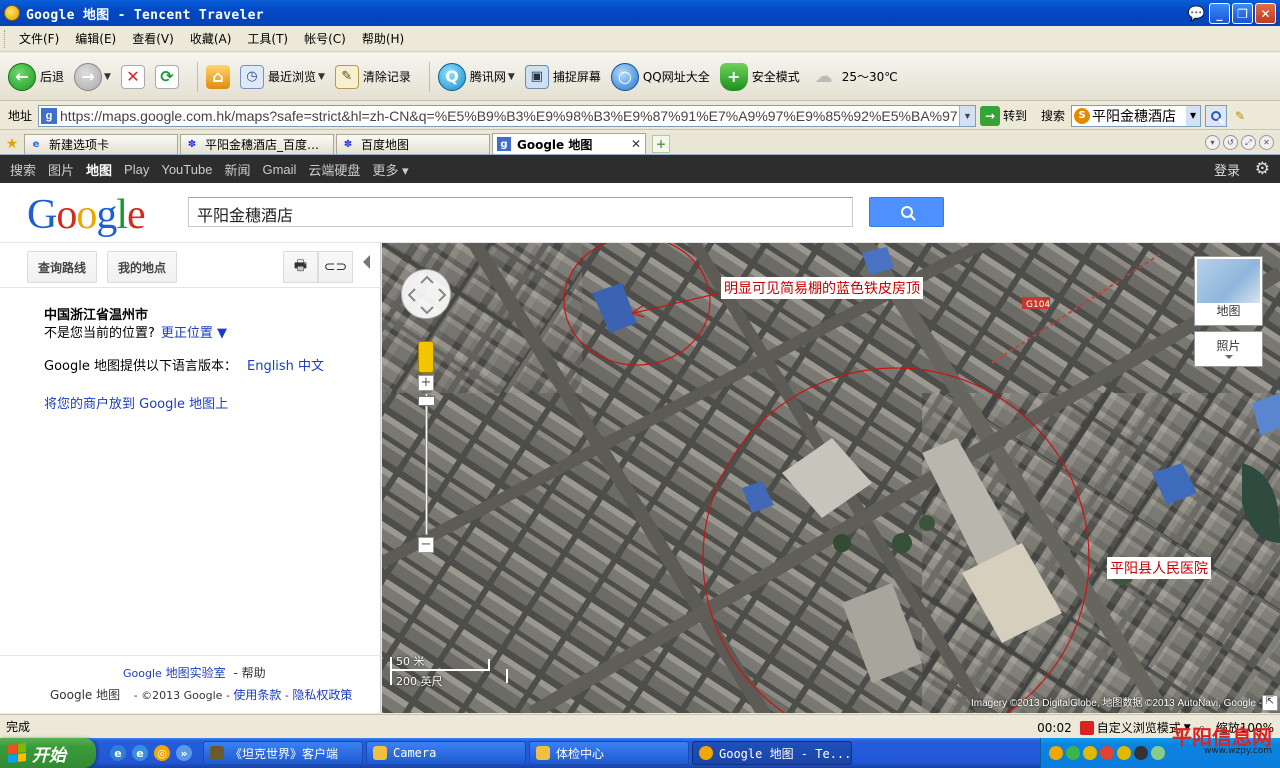 This screenshot has height=768, width=1280. Describe the element at coordinates (426, 464) in the screenshot. I see `zoom-slider-track` at that location.